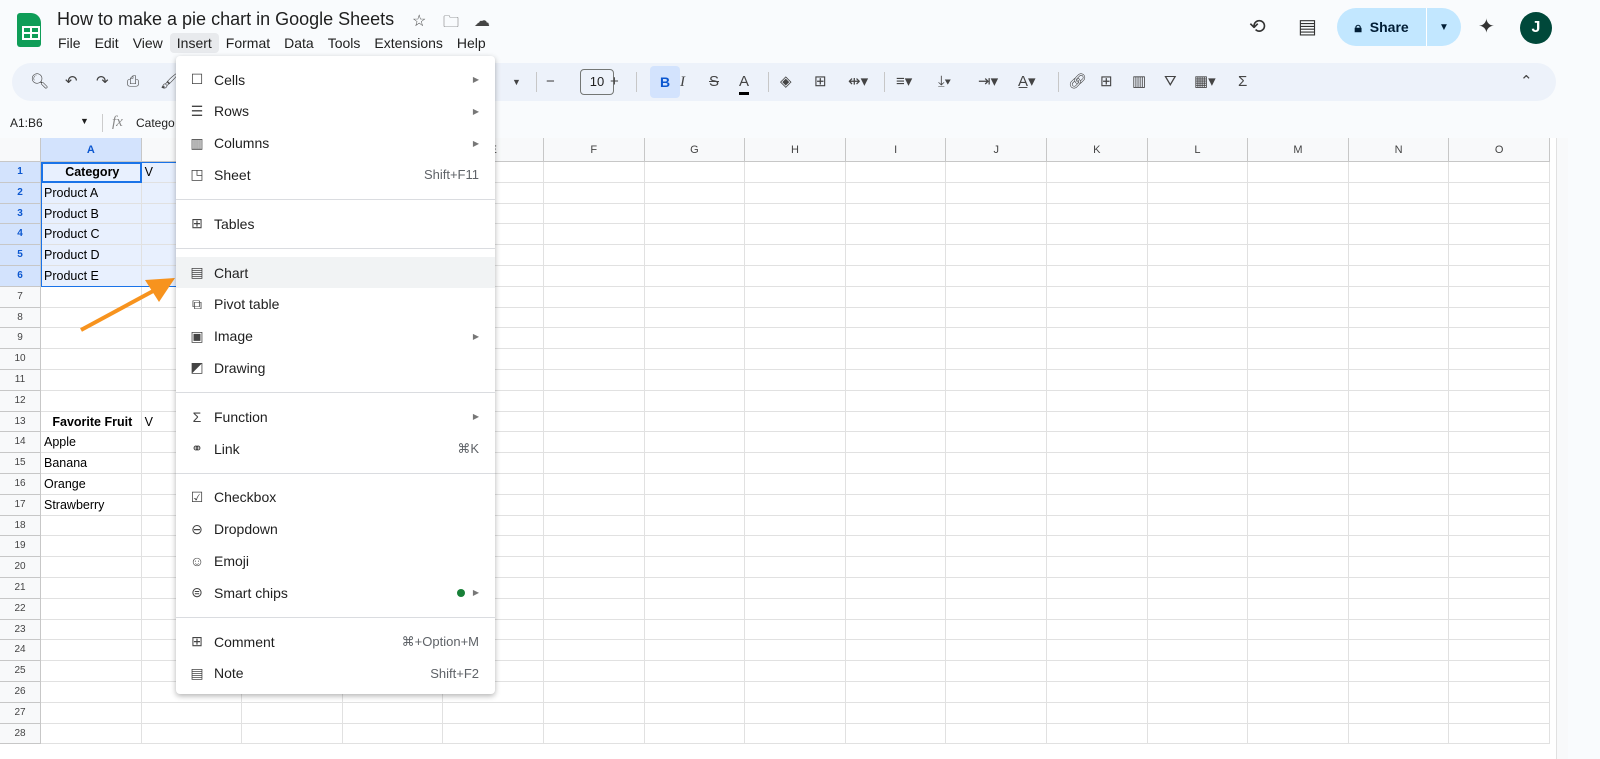 The width and height of the screenshot is (1600, 759). What do you see at coordinates (795, 214) in the screenshot?
I see `cell-H3` at bounding box center [795, 214].